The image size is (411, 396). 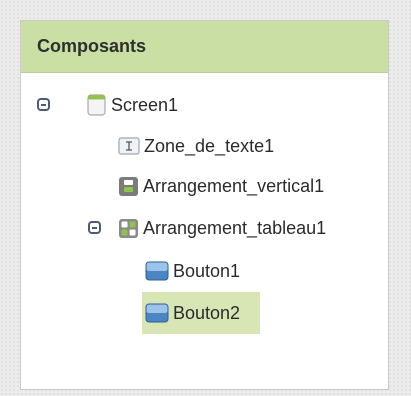 I want to click on table-arrangement-icon, so click(x=128, y=228).